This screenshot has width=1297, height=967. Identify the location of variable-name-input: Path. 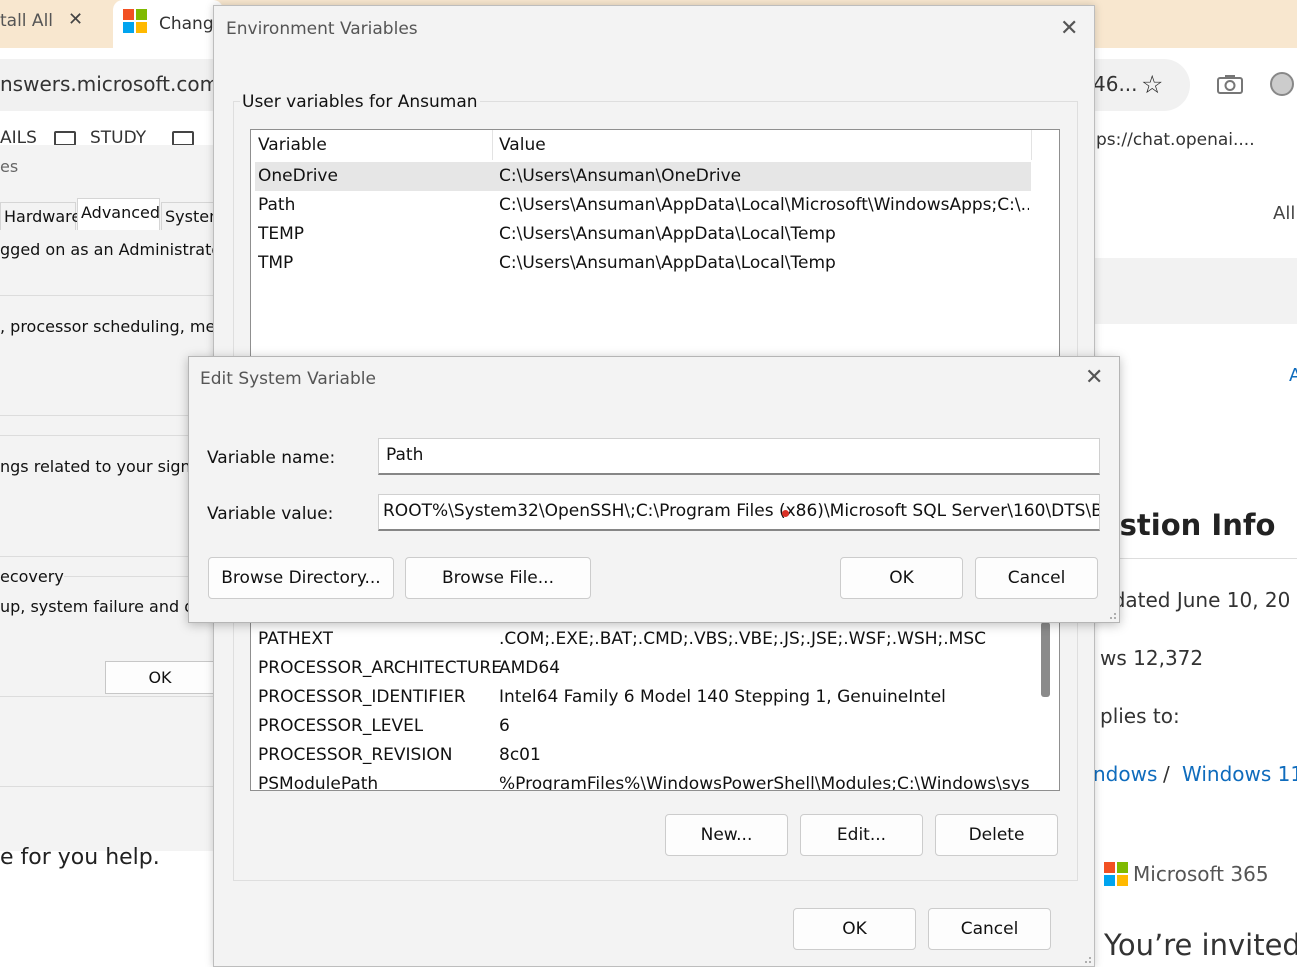
(739, 456).